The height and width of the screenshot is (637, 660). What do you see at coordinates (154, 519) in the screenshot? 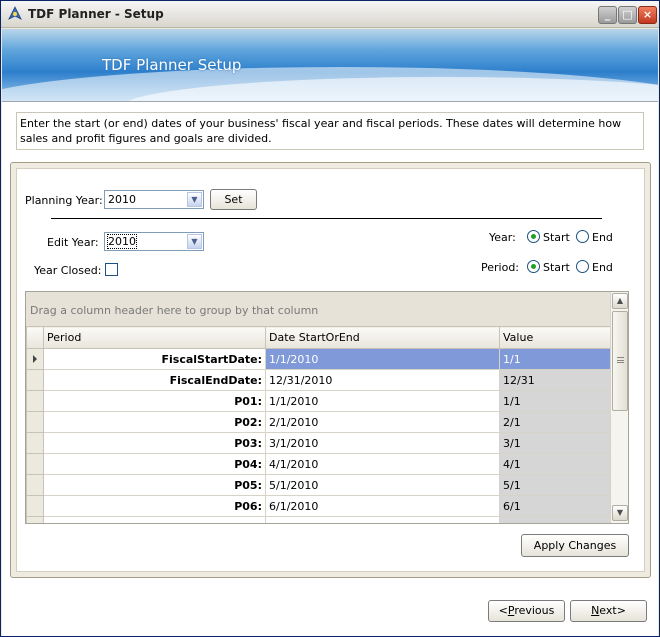
I see `period-cell: P07:` at bounding box center [154, 519].